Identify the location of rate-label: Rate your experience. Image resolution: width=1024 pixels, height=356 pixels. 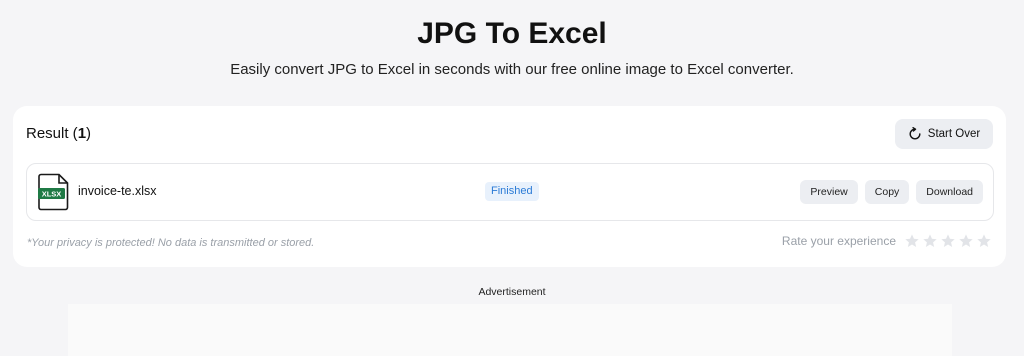
(838, 241).